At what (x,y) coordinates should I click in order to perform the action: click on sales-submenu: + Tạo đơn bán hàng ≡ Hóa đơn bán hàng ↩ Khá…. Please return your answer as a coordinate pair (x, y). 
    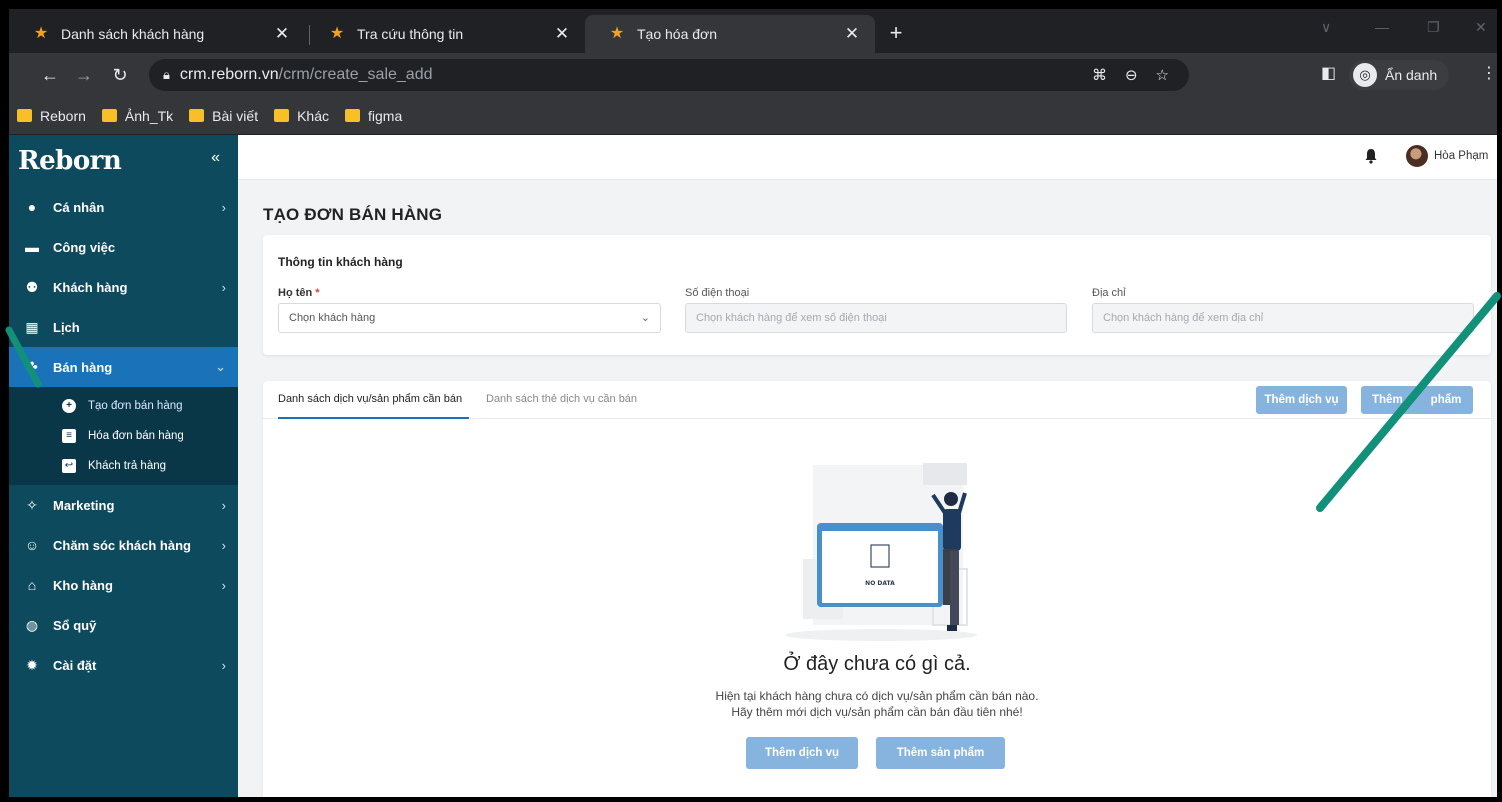
    Looking at the image, I should click on (123, 436).